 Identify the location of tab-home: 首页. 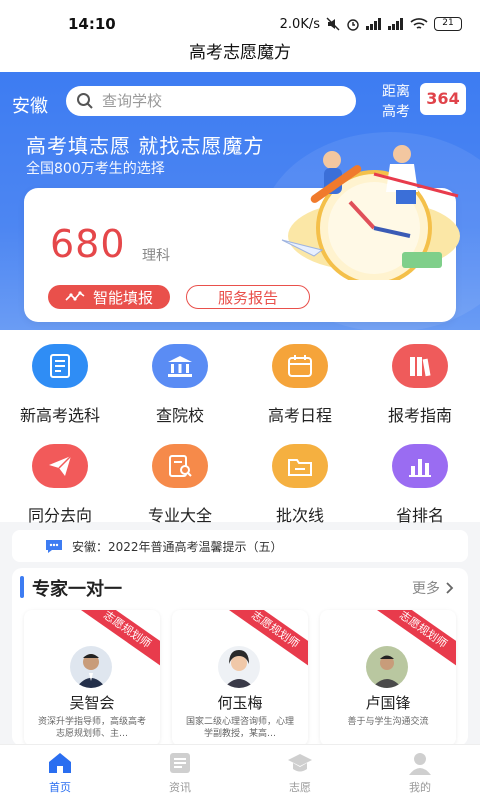
(60, 772).